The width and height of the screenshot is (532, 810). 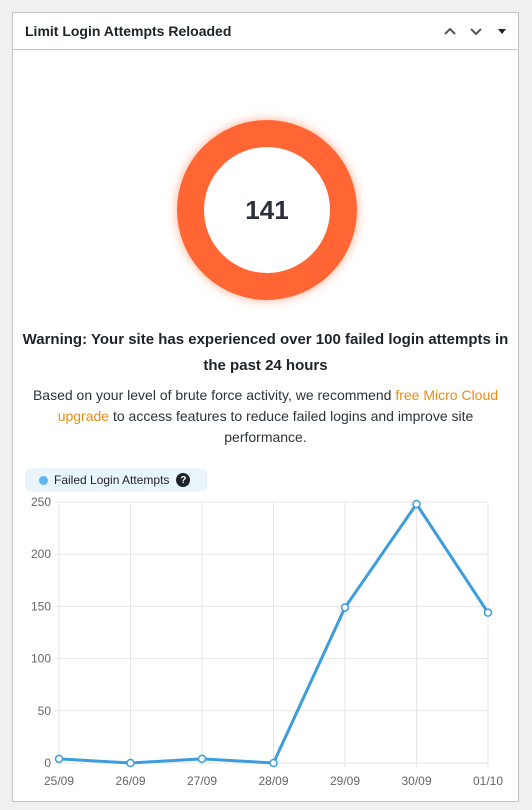 I want to click on widget-title: Limit Login Attempts Reloaded, so click(x=128, y=31).